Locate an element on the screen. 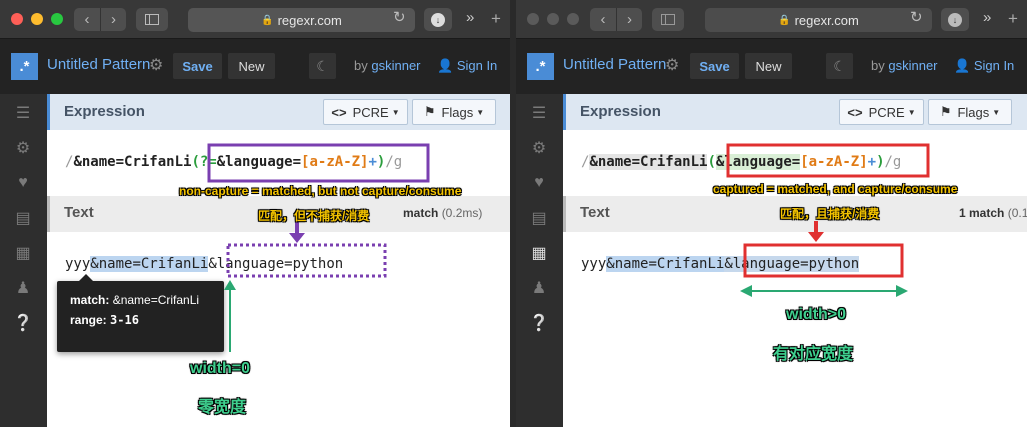 The image size is (1027, 427). width-zero-label: width=0 is located at coordinates (220, 368).